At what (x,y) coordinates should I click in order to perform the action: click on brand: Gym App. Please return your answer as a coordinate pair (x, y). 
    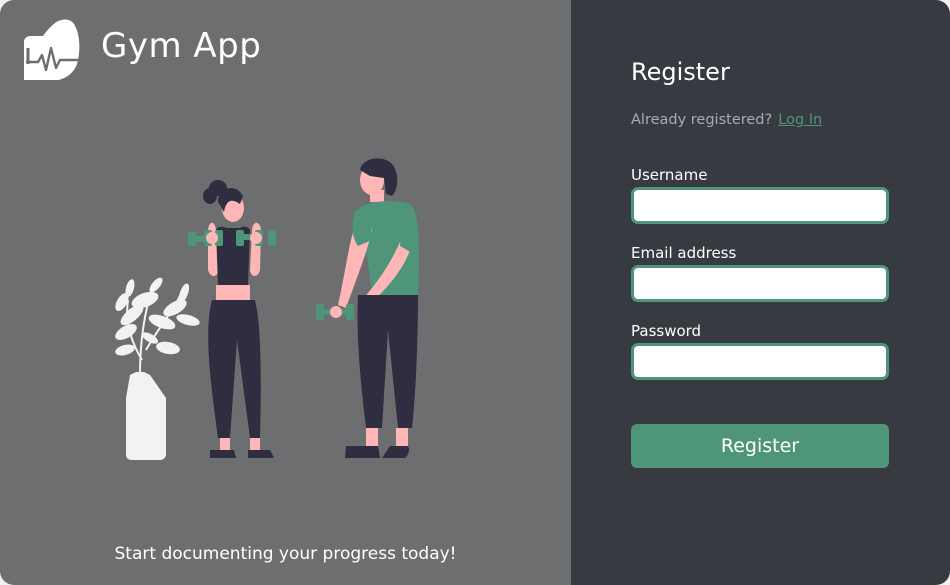
    Looking at the image, I should click on (139, 50).